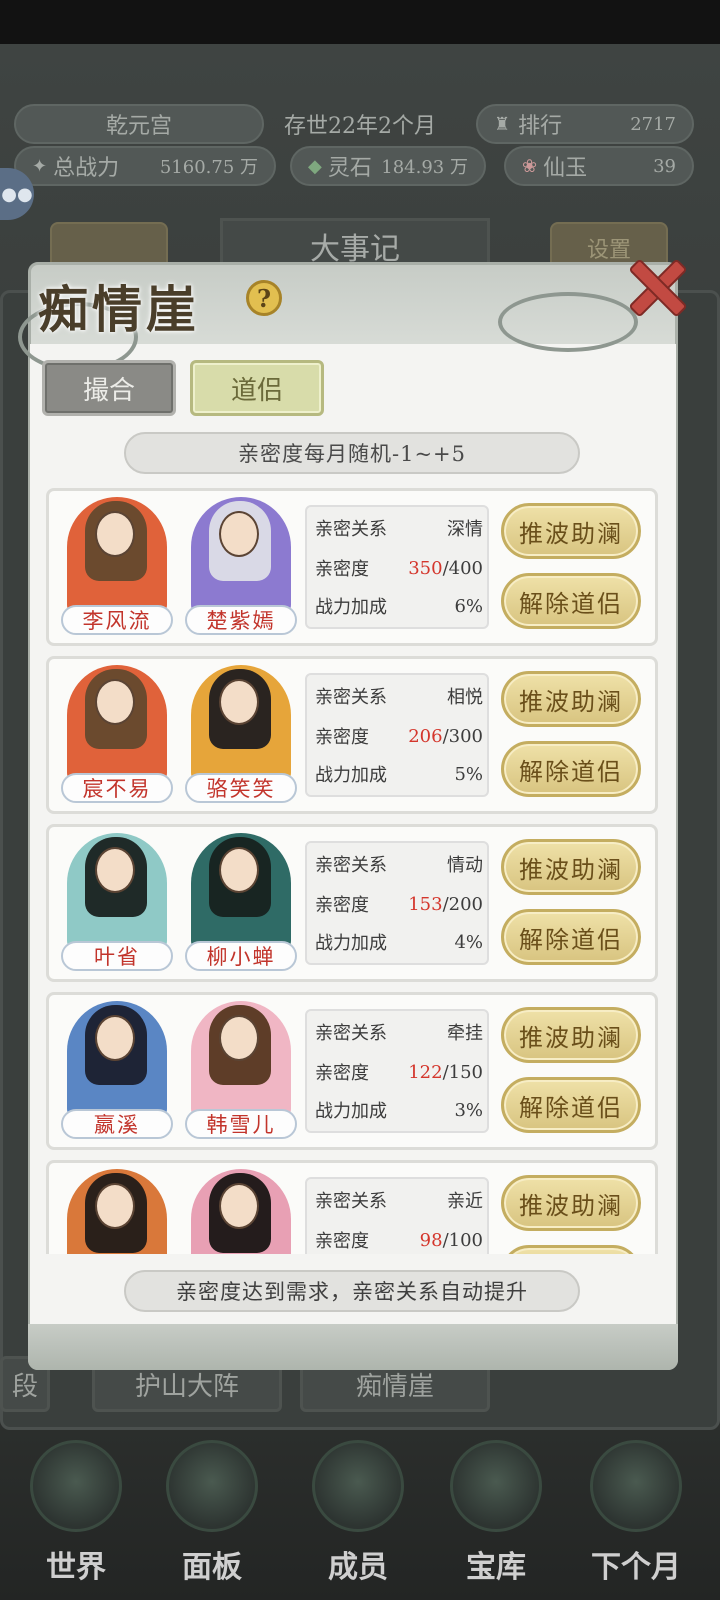  What do you see at coordinates (212, 1486) in the screenshot?
I see `panel-icon` at bounding box center [212, 1486].